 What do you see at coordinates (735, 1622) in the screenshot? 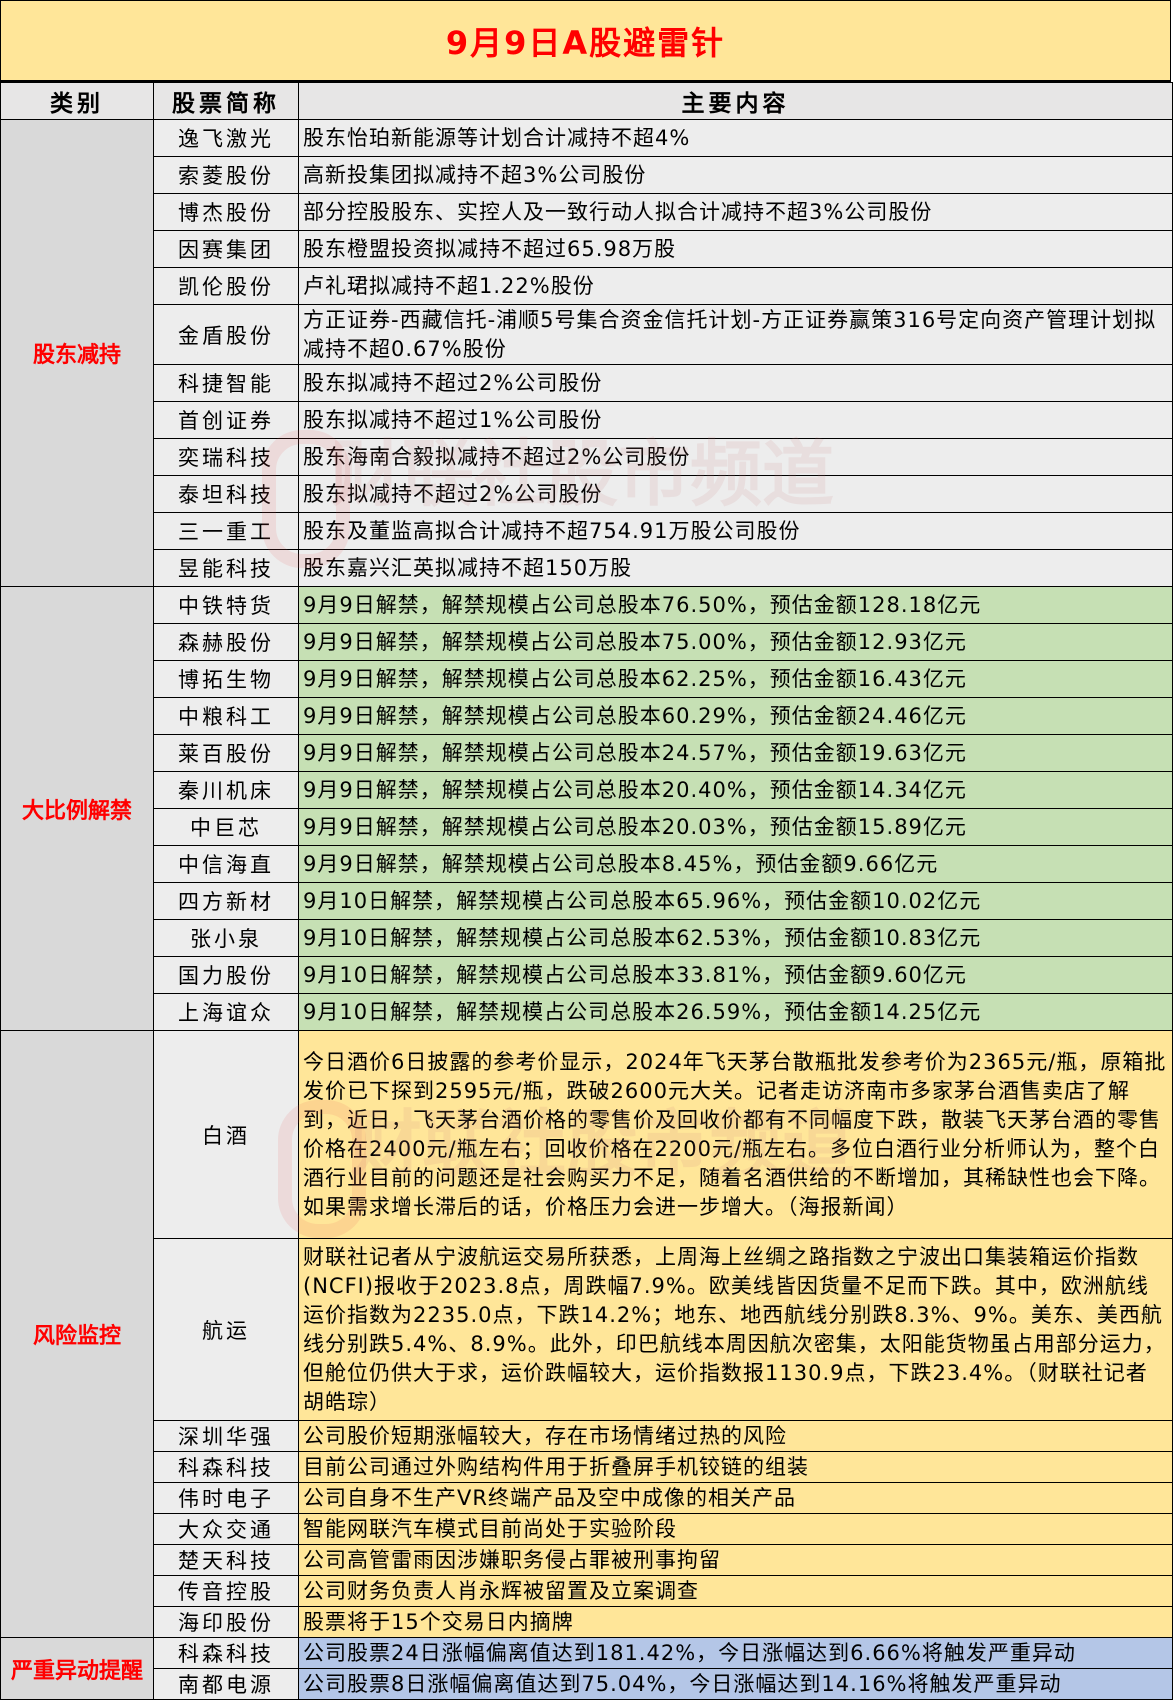
I see `content-cell: 股票将于15个交易日内摘牌` at bounding box center [735, 1622].